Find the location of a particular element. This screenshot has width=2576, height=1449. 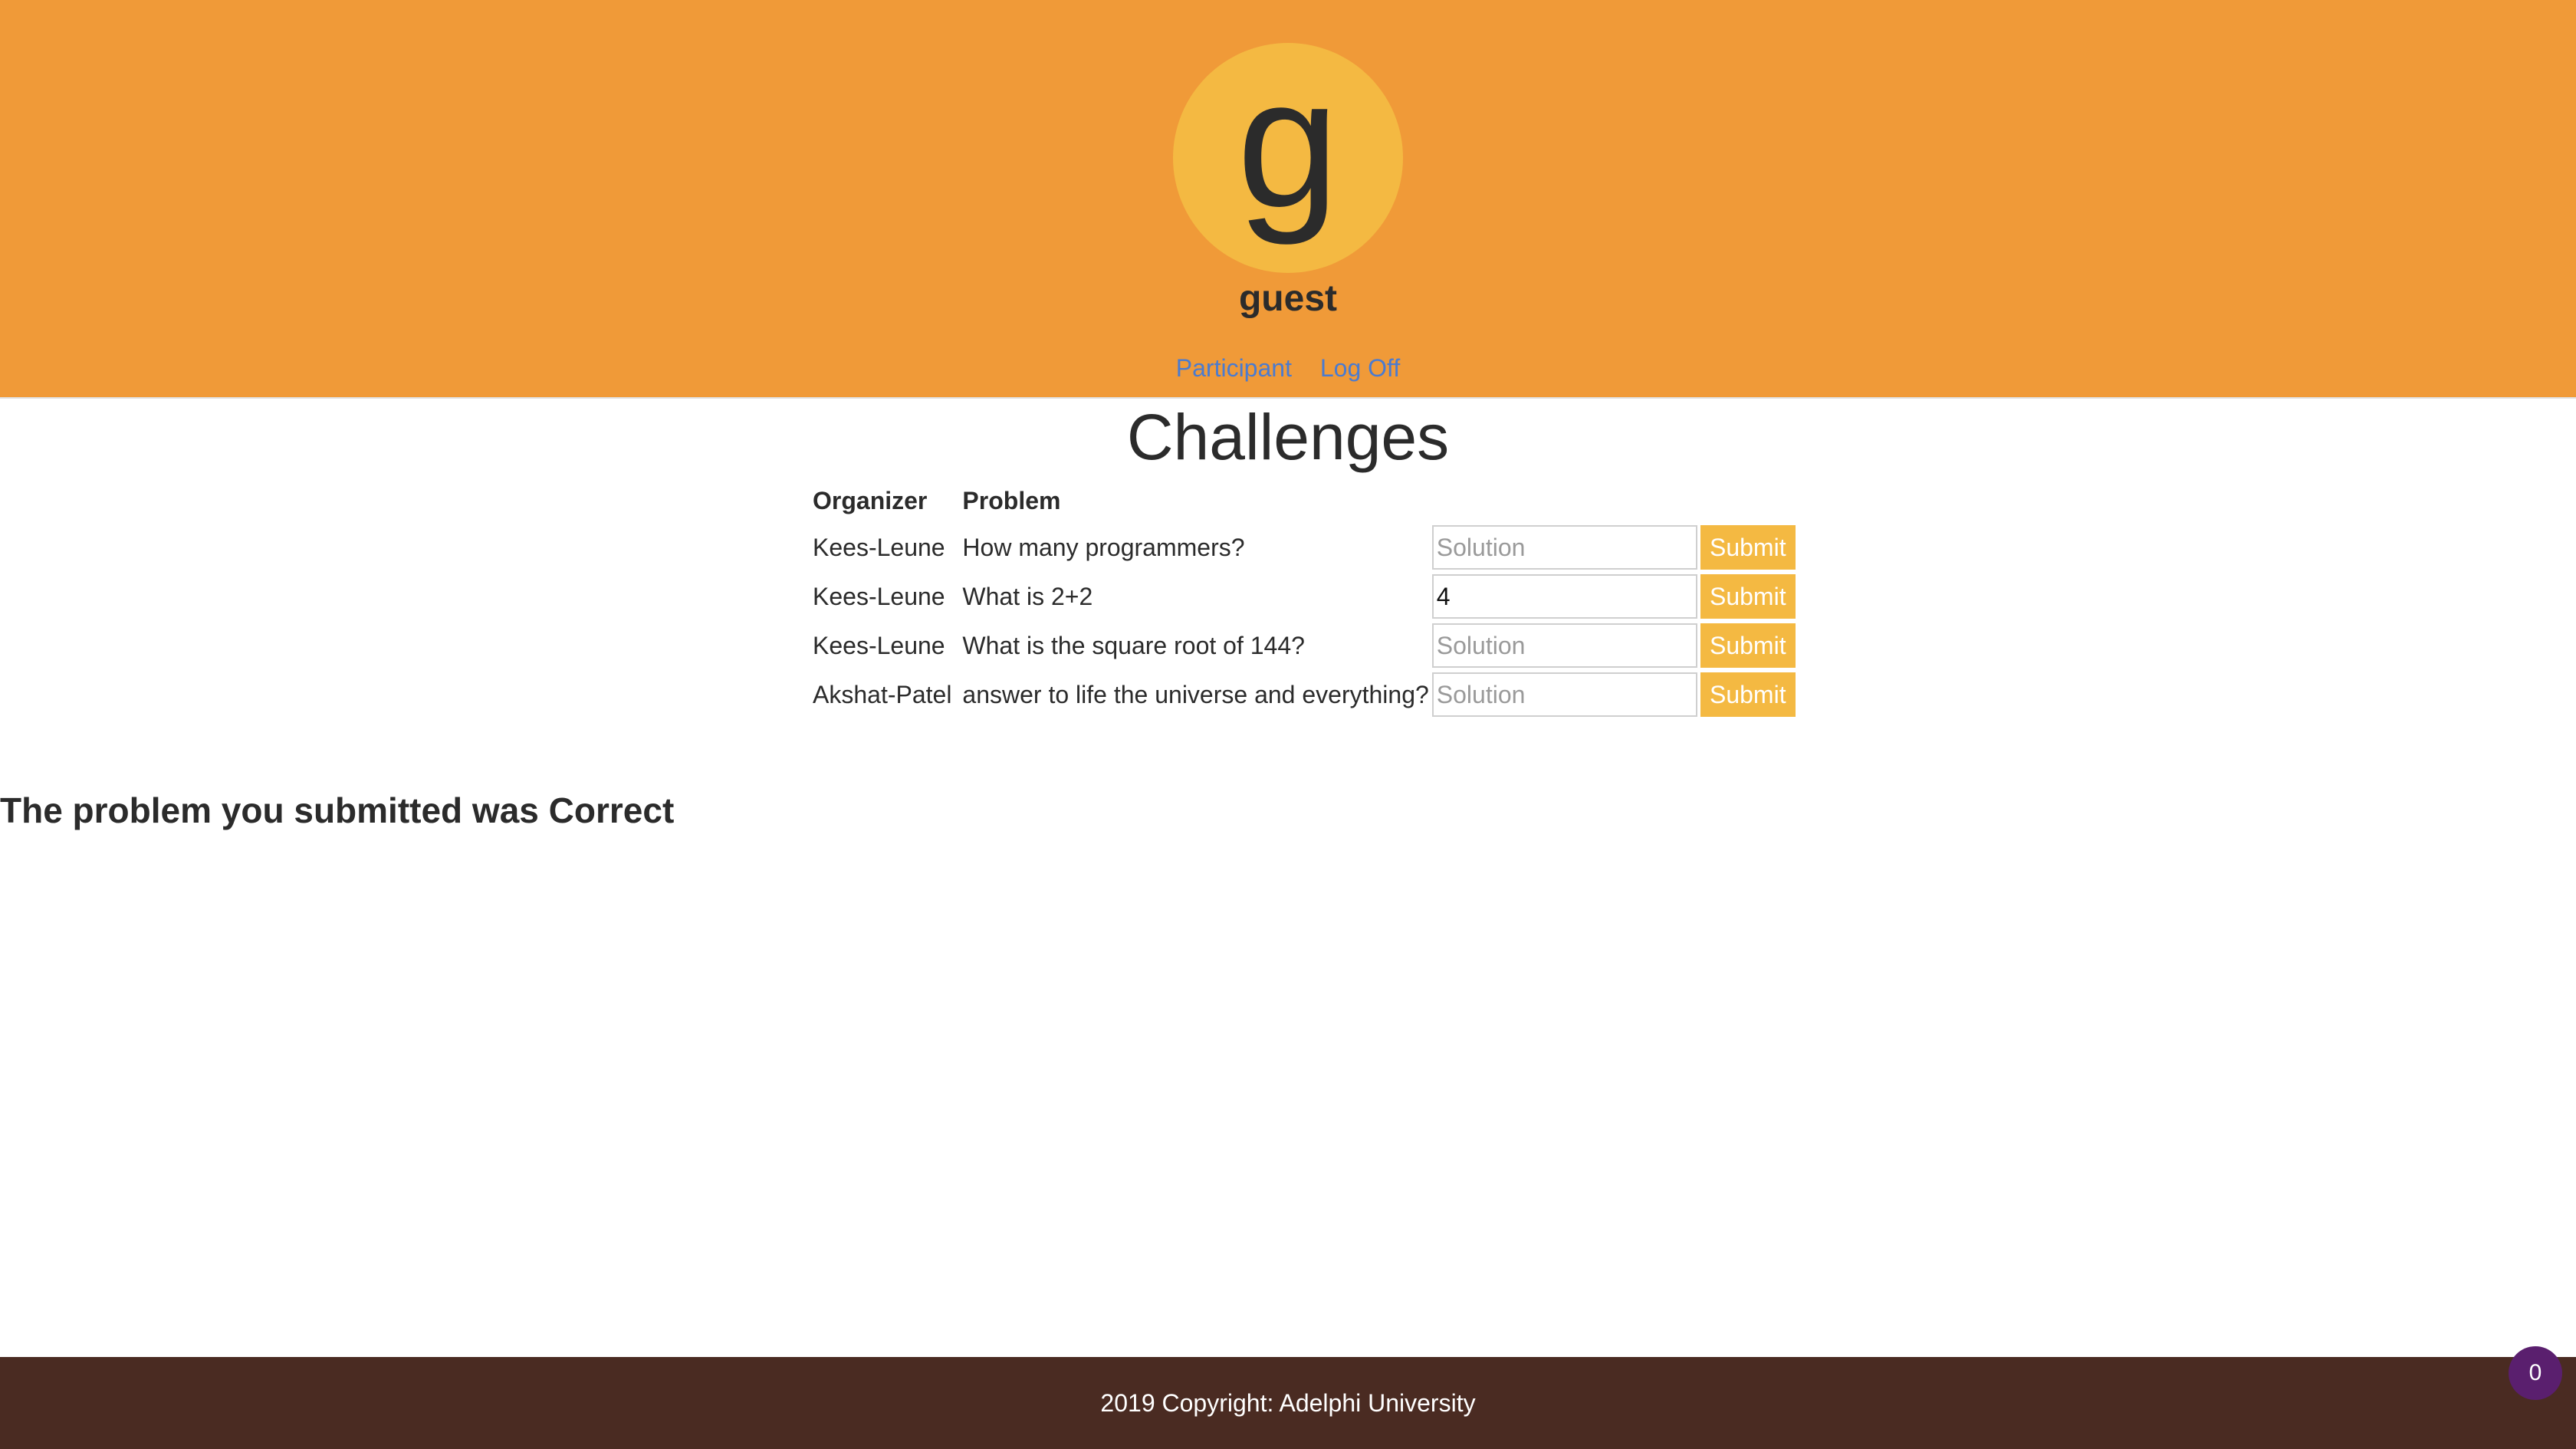

avatar: g is located at coordinates (1288, 158).